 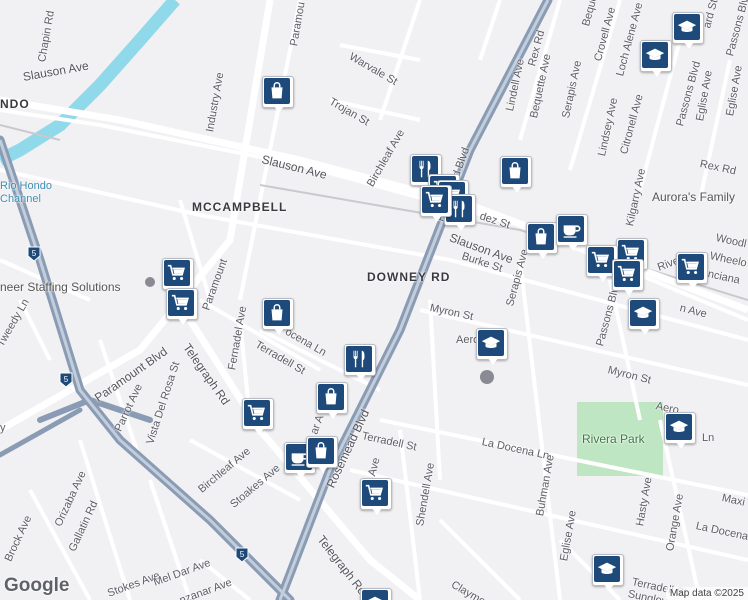 What do you see at coordinates (26, 186) in the screenshot?
I see `label-rio-hondo-1: Rio Hondo` at bounding box center [26, 186].